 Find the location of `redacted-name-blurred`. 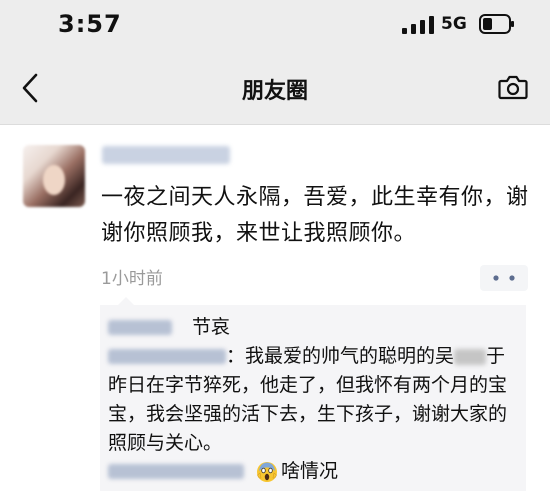

redacted-name-blurred is located at coordinates (470, 356).